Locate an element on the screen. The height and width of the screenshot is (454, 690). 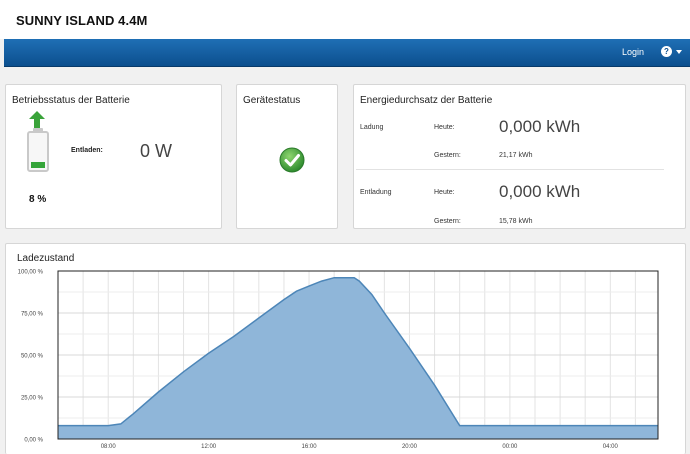
charge-yesterday-value: 21,17 kWh is located at coordinates (516, 155).